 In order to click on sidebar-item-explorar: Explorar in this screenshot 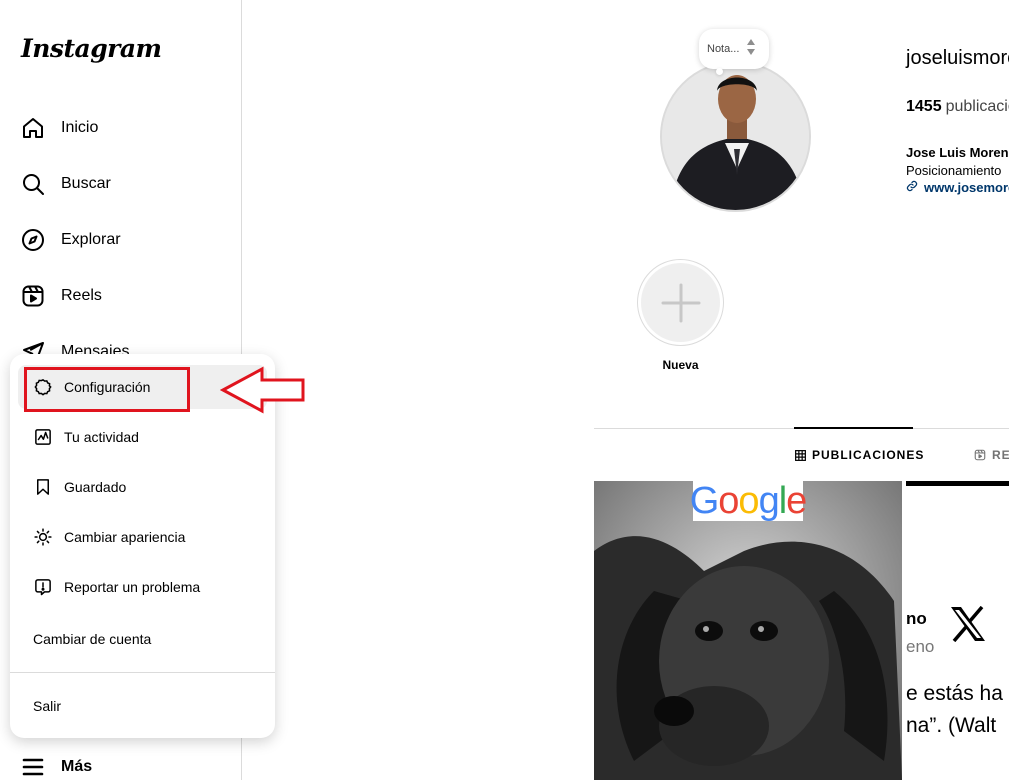, I will do `click(70, 240)`.